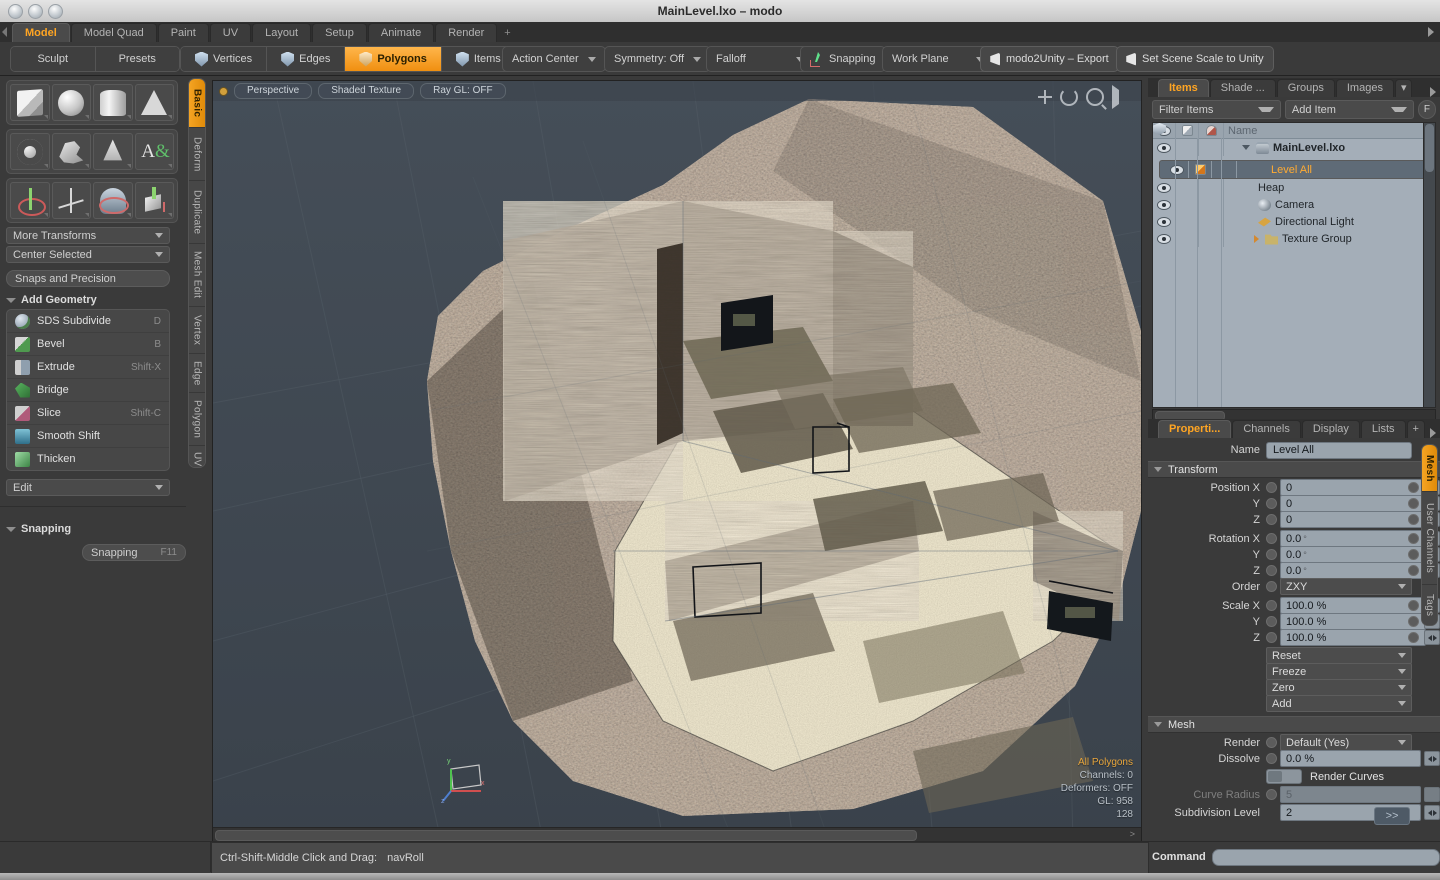 This screenshot has width=1440, height=880. Describe the element at coordinates (134, 552) in the screenshot. I see `snapping-toggle: Snapping F11` at that location.